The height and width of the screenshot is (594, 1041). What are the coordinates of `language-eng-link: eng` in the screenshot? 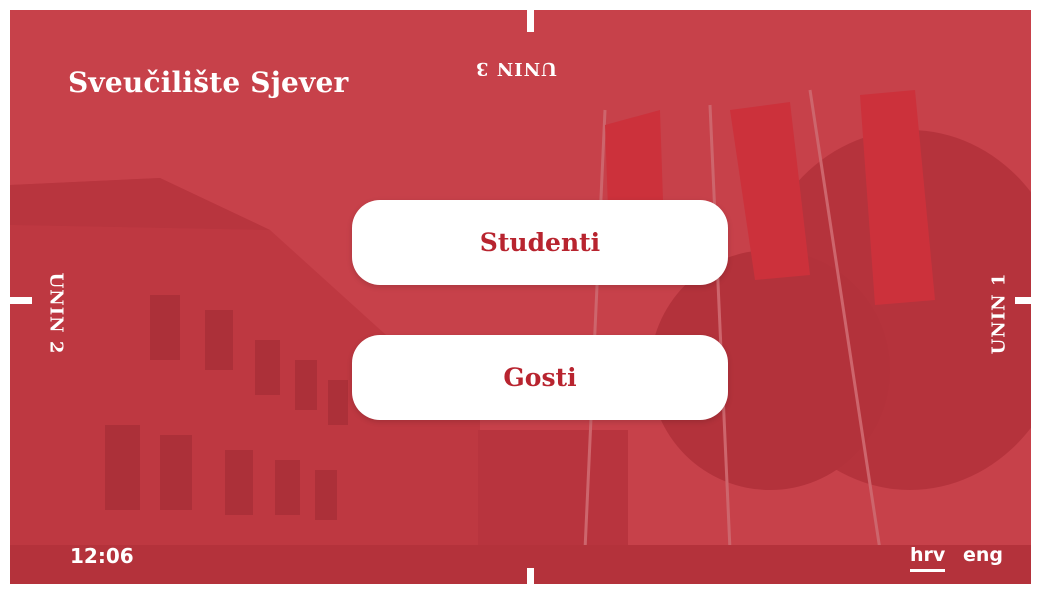 It's located at (983, 555).